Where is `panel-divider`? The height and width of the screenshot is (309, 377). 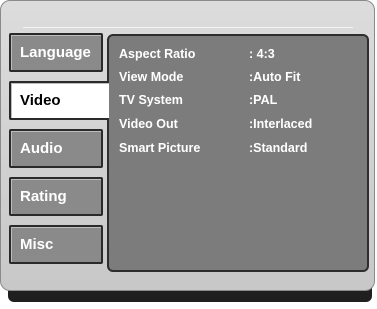 panel-divider is located at coordinates (188, 27).